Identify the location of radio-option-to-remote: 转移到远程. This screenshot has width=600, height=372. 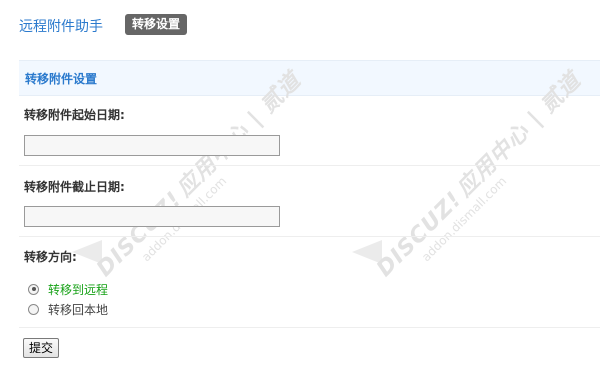
(68, 289).